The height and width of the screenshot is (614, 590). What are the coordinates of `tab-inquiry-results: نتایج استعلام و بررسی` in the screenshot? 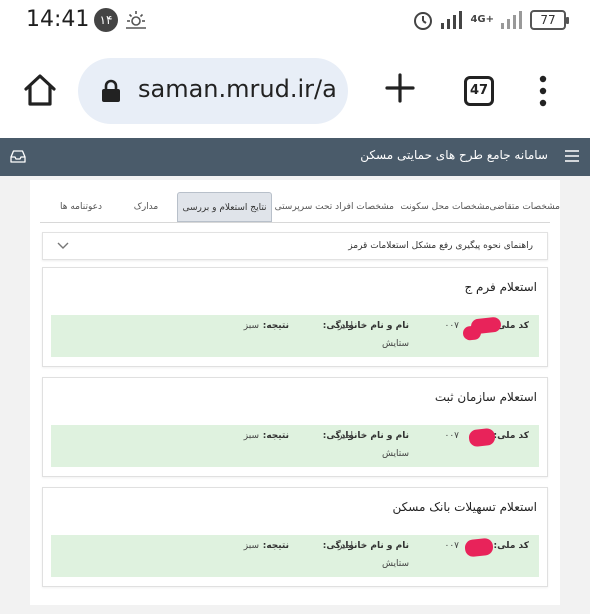 It's located at (224, 207).